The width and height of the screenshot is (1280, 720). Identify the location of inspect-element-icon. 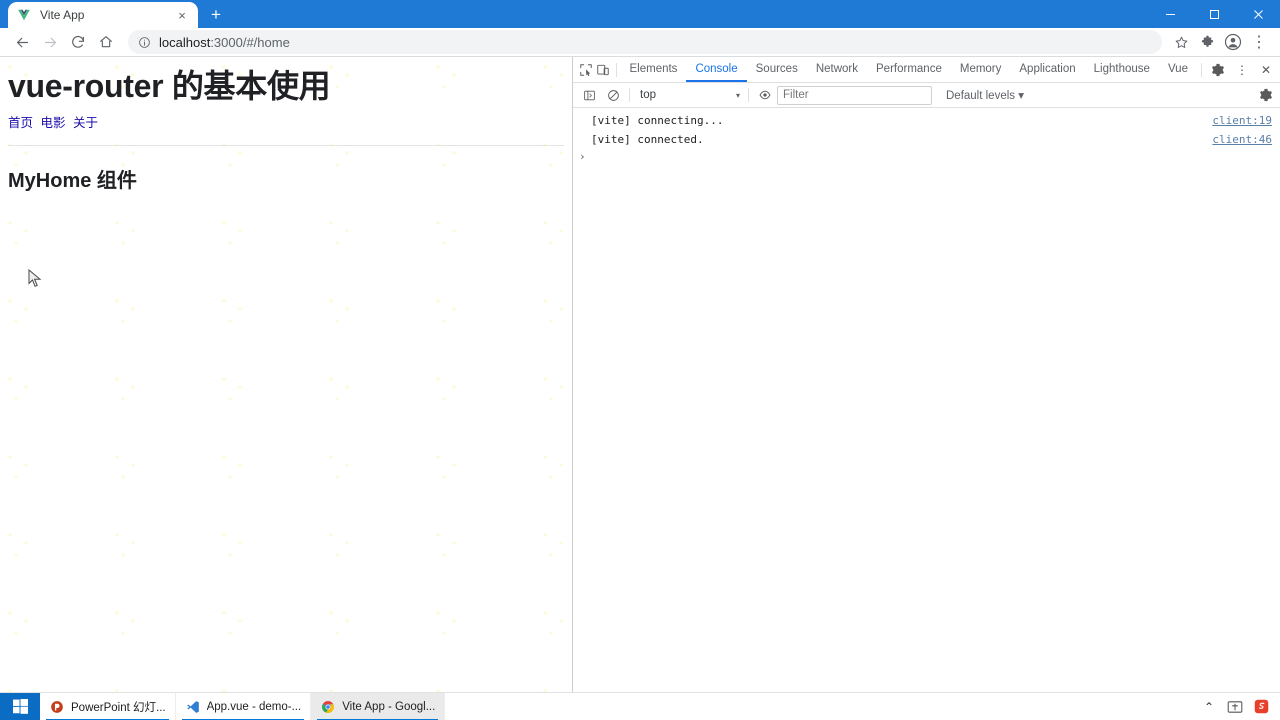
(585, 70).